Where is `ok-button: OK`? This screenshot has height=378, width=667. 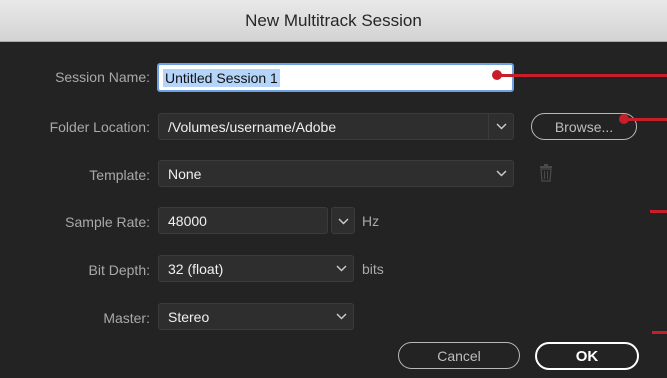
ok-button: OK is located at coordinates (587, 356).